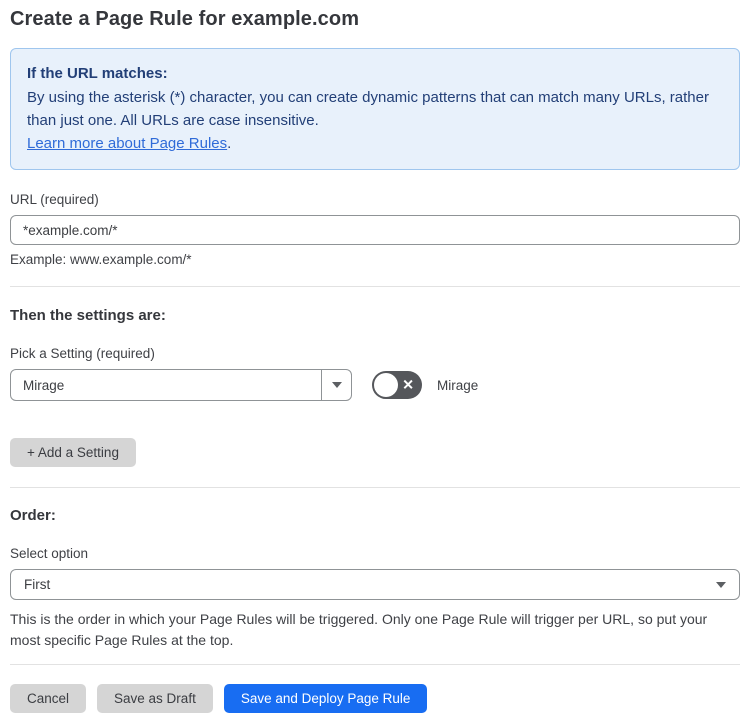 The height and width of the screenshot is (713, 750). What do you see at coordinates (181, 385) in the screenshot?
I see `setting-select: Mirage` at bounding box center [181, 385].